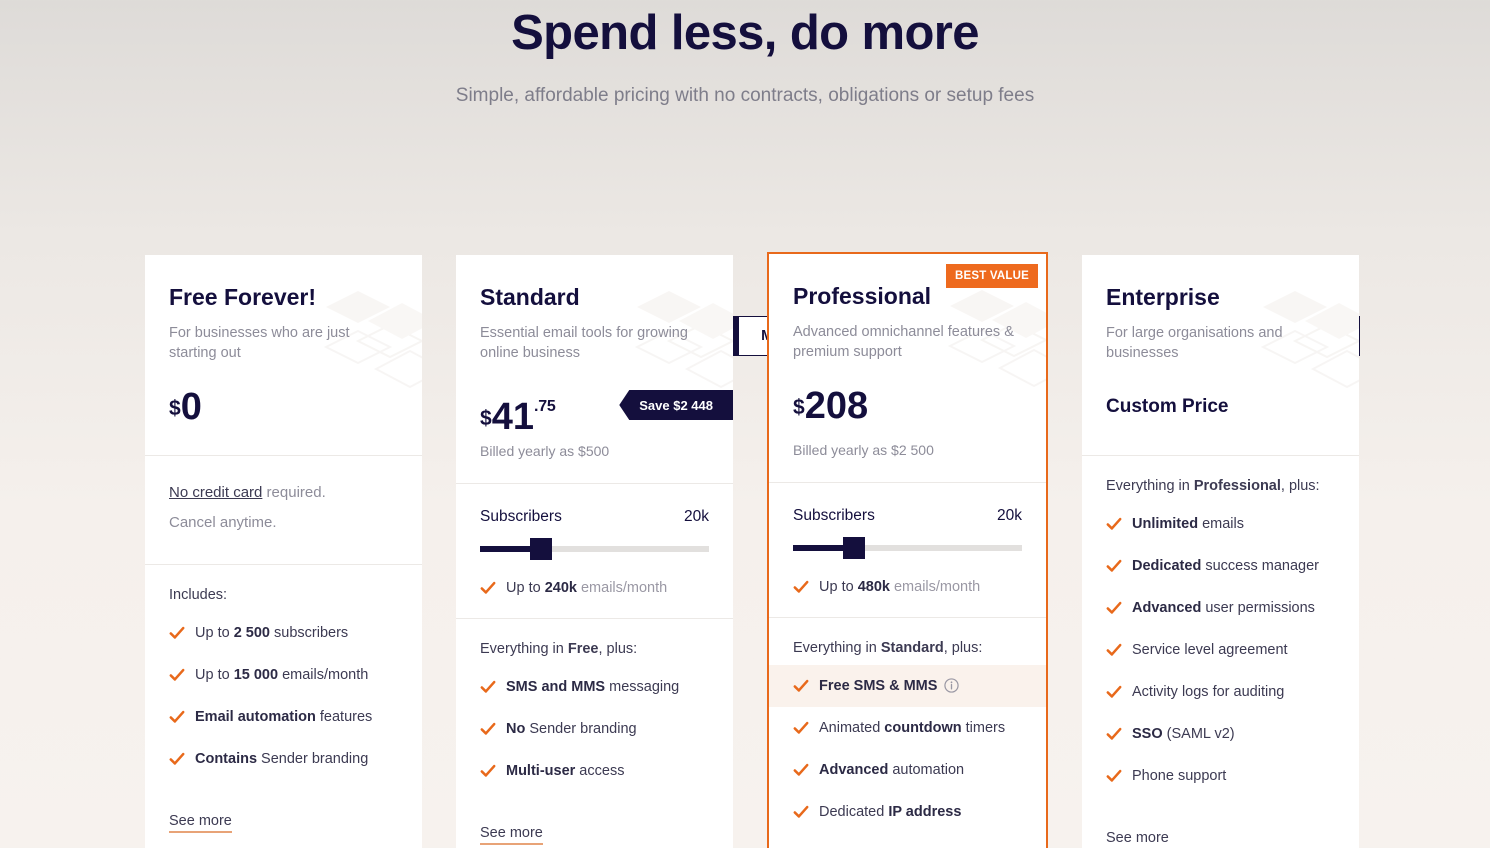 The width and height of the screenshot is (1490, 848). I want to click on subscribers-value: 20k, so click(696, 516).